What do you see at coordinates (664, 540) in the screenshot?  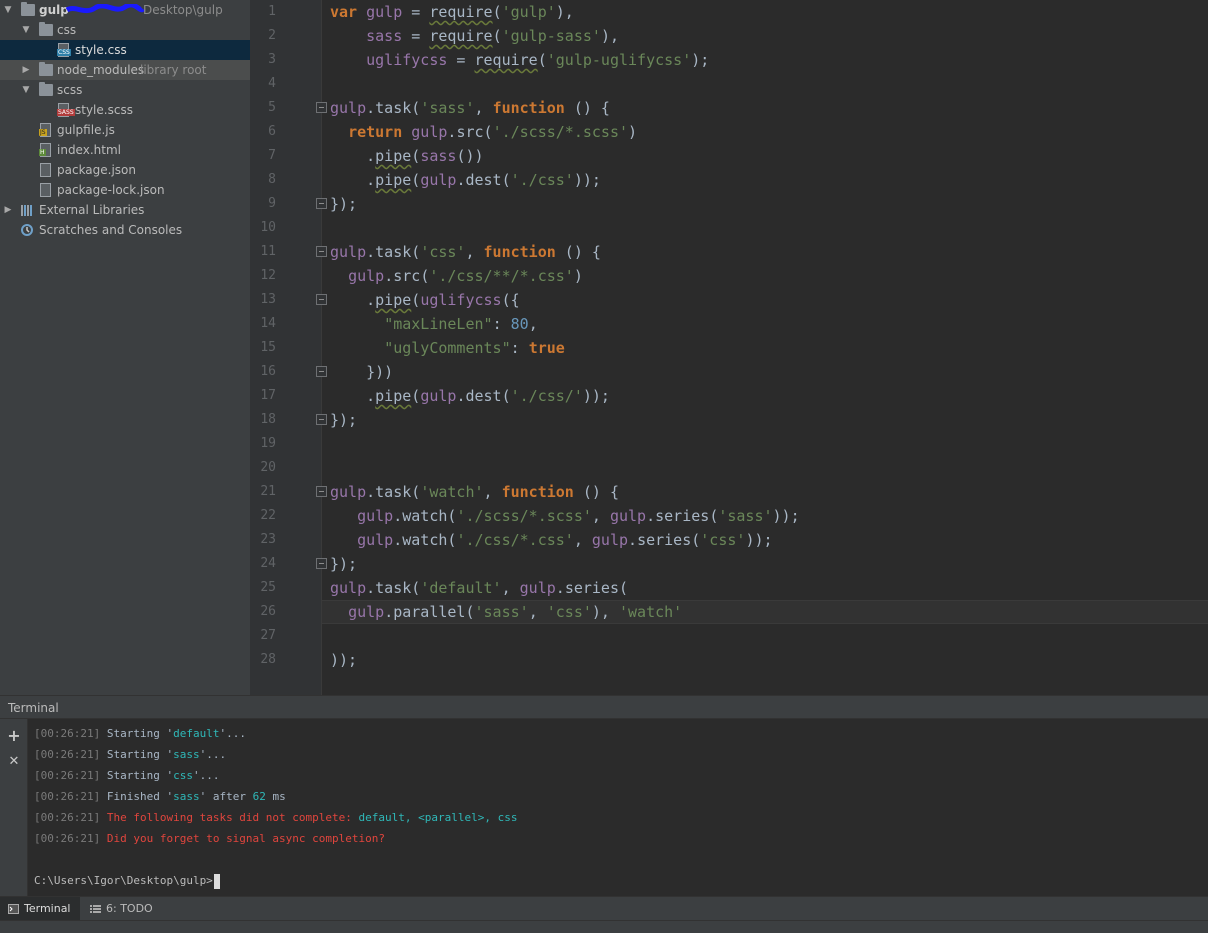 I see `code-token: series` at bounding box center [664, 540].